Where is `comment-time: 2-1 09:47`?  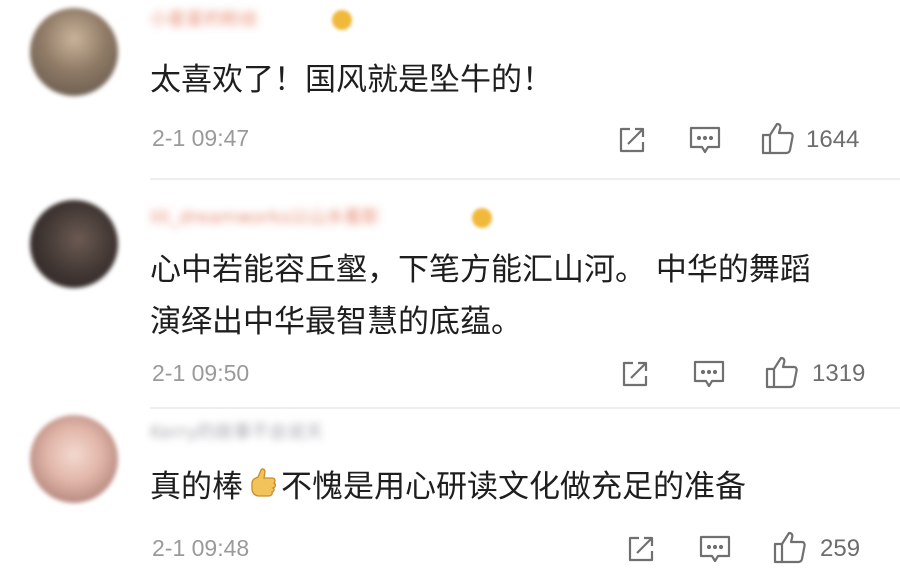 comment-time: 2-1 09:47 is located at coordinates (201, 138).